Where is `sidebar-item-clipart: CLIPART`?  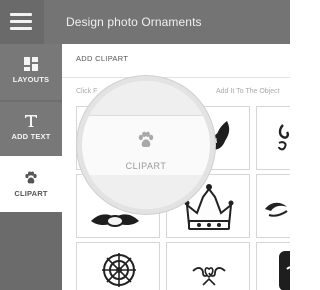 sidebar-item-clipart: CLIPART is located at coordinates (31, 184).